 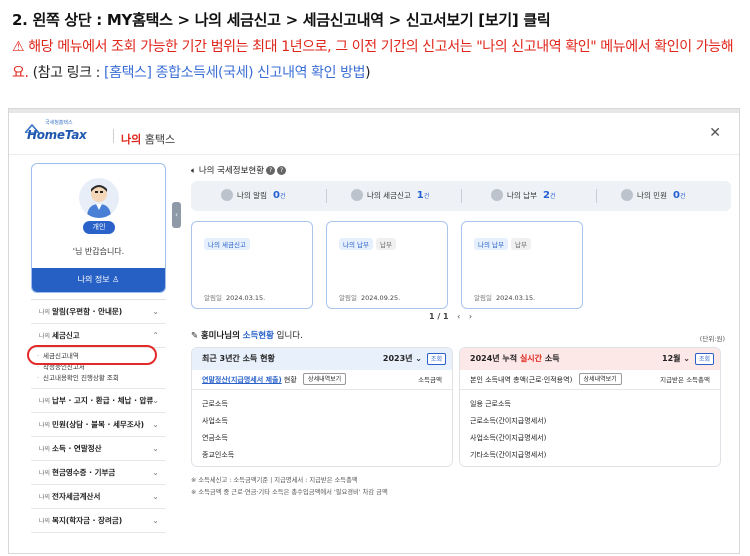 What do you see at coordinates (508, 421) in the screenshot?
I see `income-row: 근로소득(간이지급명세서)` at bounding box center [508, 421].